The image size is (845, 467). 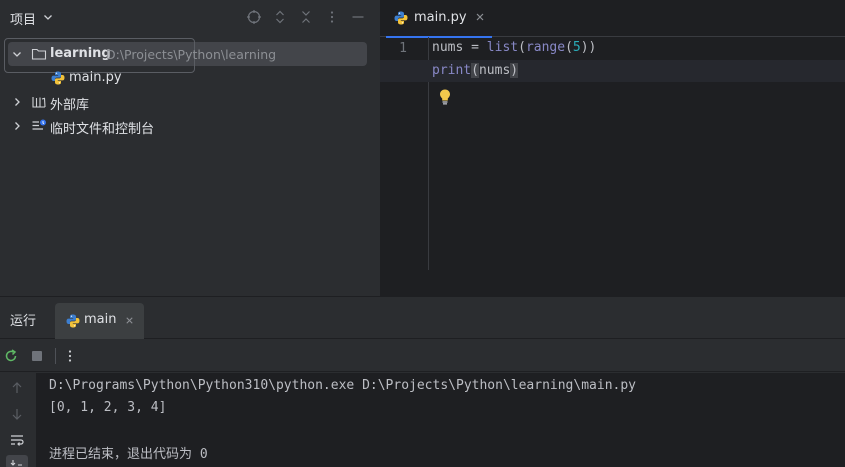 What do you see at coordinates (17, 414) in the screenshot?
I see `arrow-down-icon` at bounding box center [17, 414].